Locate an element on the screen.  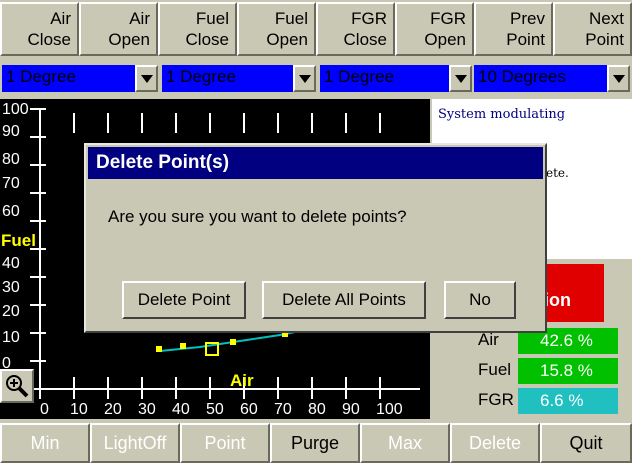
quit-button: Quit is located at coordinates (586, 443).